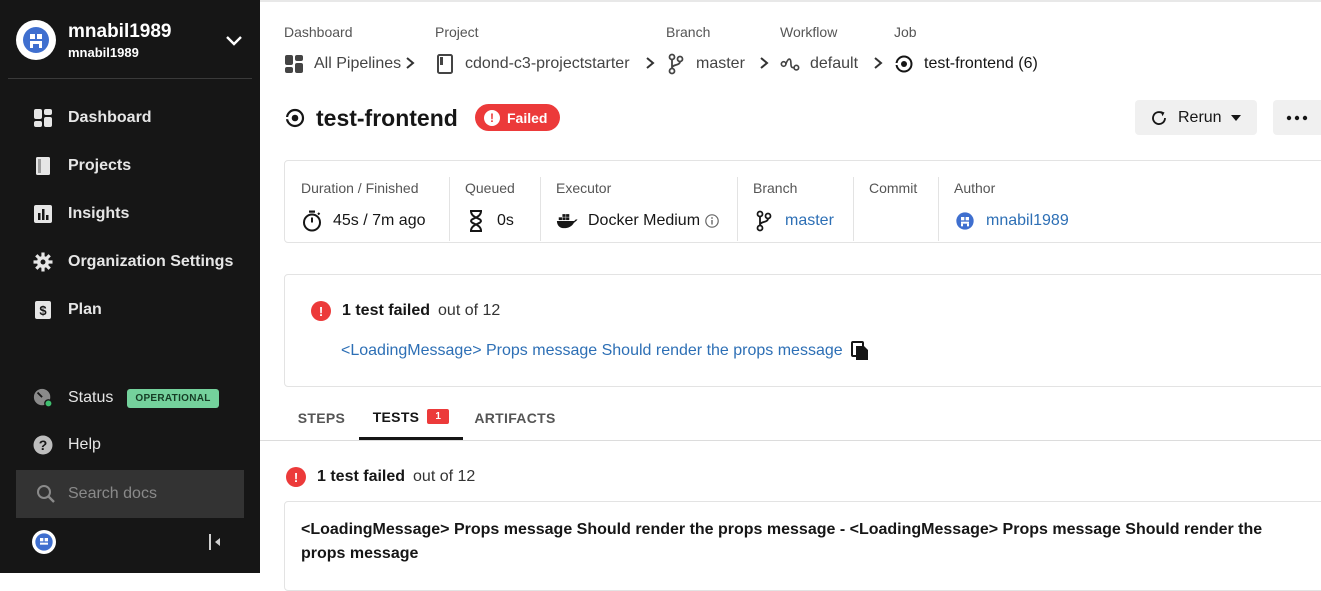  I want to click on copy-icon, so click(860, 351).